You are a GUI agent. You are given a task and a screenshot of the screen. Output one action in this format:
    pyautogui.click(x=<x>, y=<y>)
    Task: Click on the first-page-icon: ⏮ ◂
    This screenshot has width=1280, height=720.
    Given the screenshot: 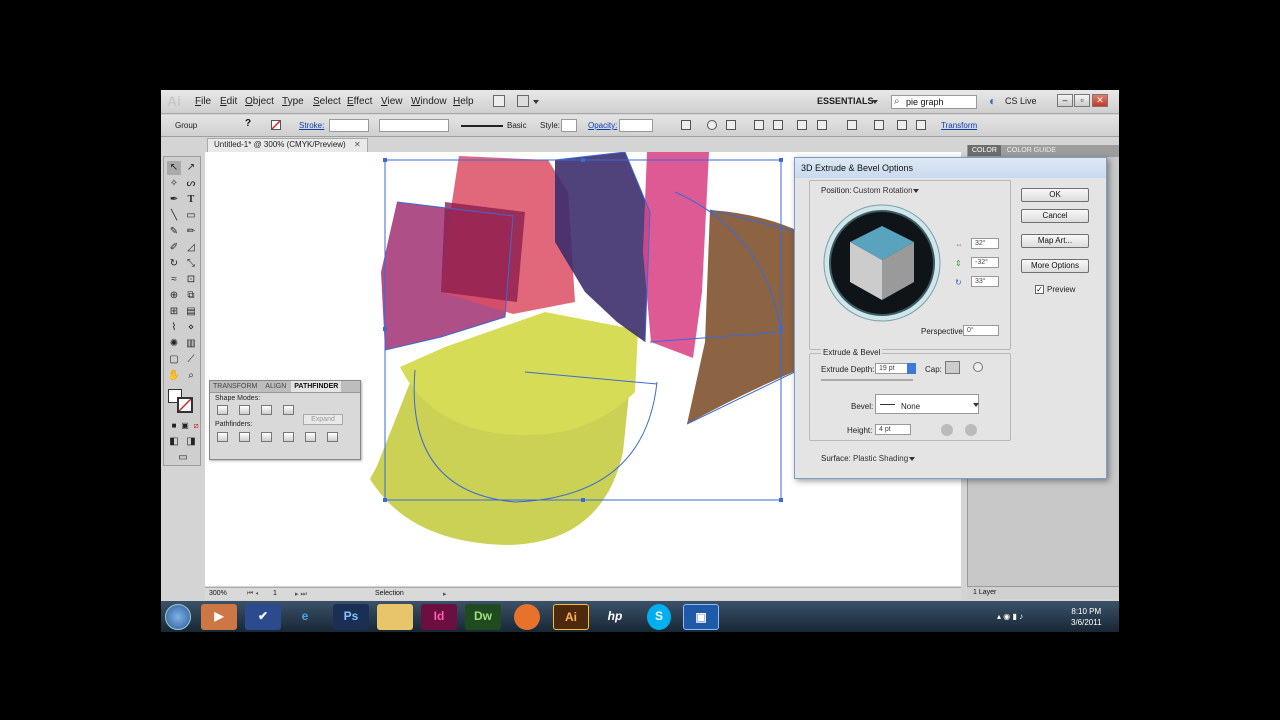 What is the action you would take?
    pyautogui.click(x=252, y=594)
    